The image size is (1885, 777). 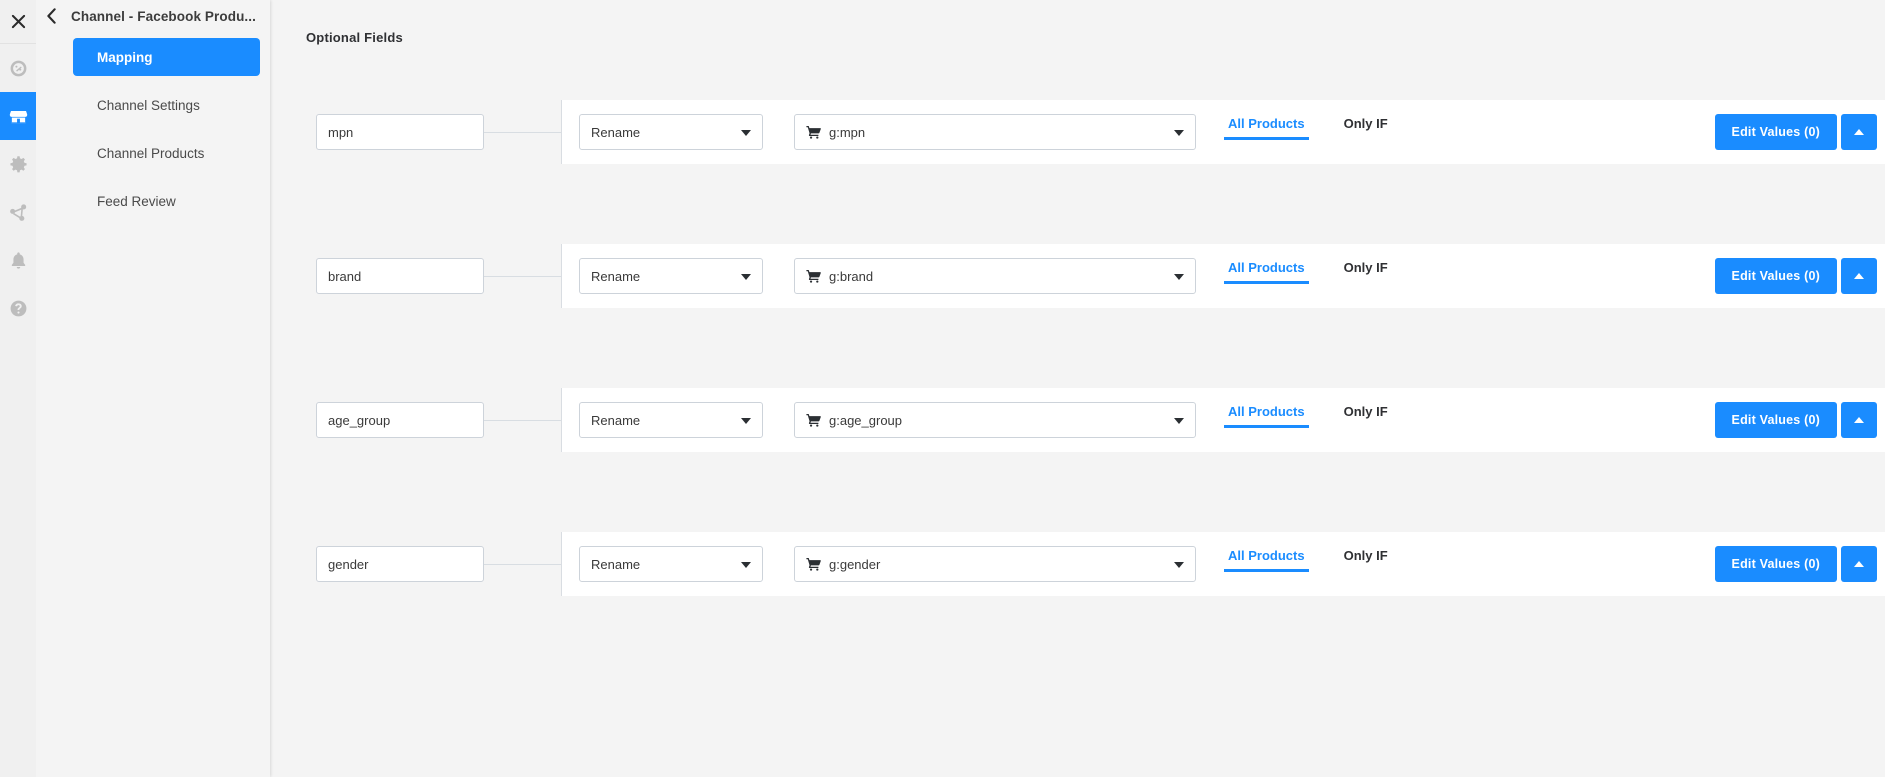 What do you see at coordinates (148, 105) in the screenshot?
I see `sidebar-item-label: Channel Settings` at bounding box center [148, 105].